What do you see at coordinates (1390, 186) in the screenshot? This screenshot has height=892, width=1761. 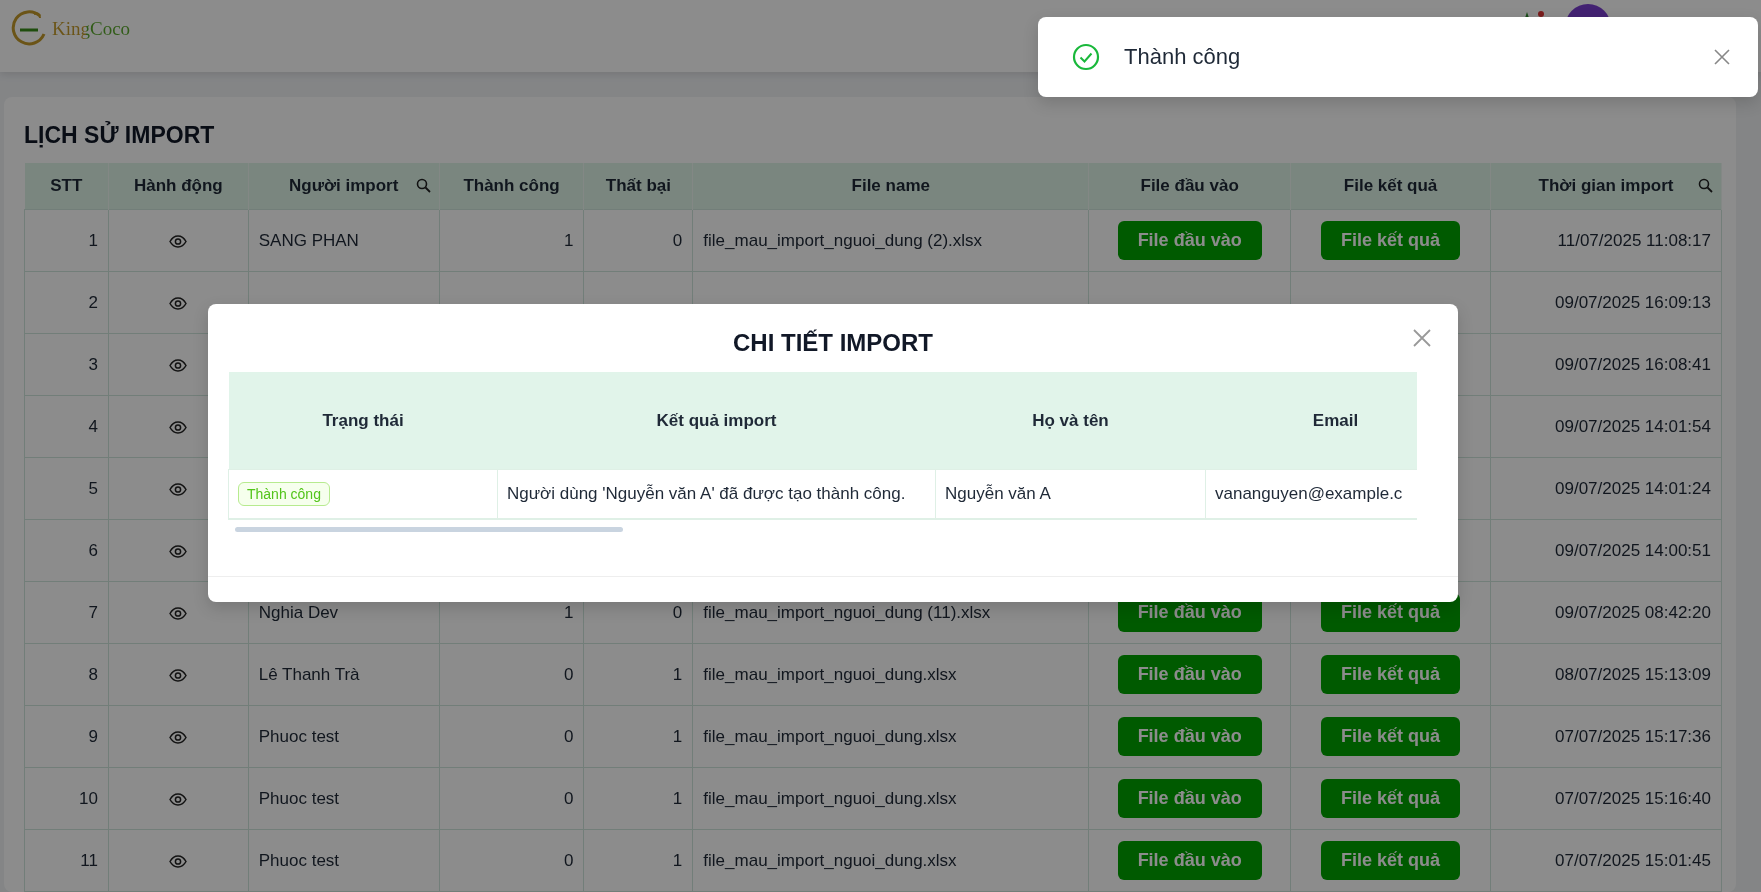 I see `column-header: File kết quả` at bounding box center [1390, 186].